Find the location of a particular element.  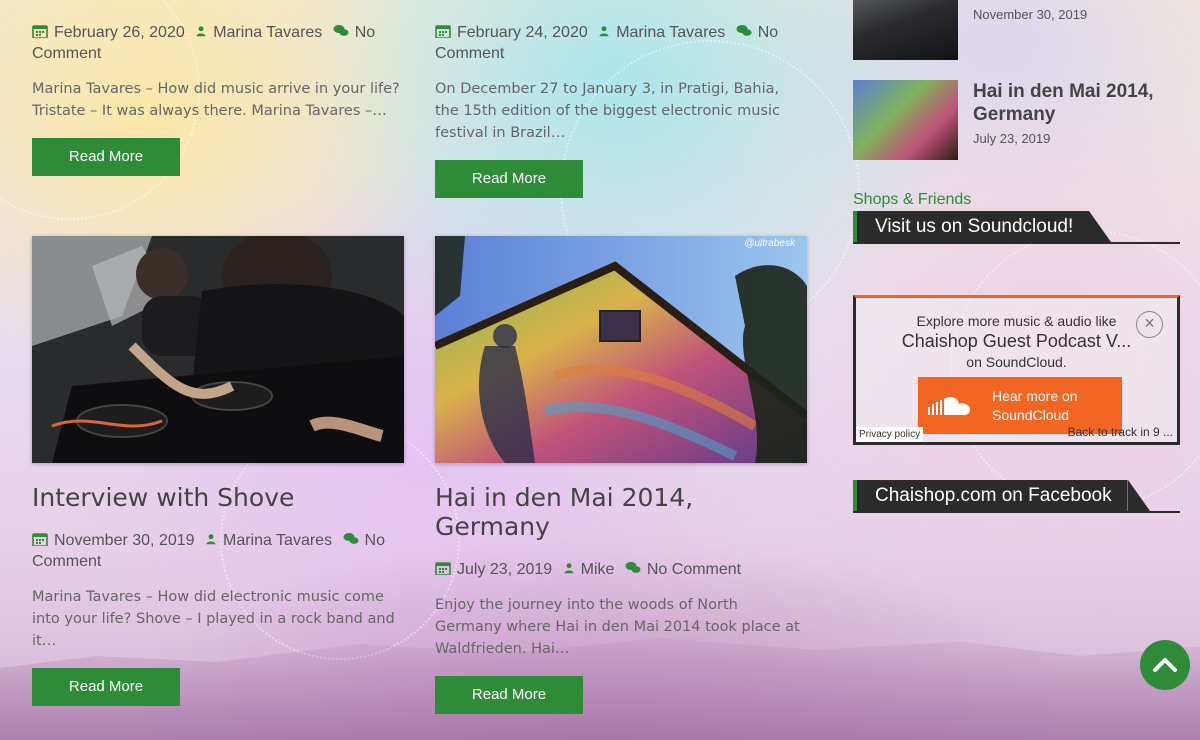

widget-title: Visit us on Soundcloud! is located at coordinates (971, 226).